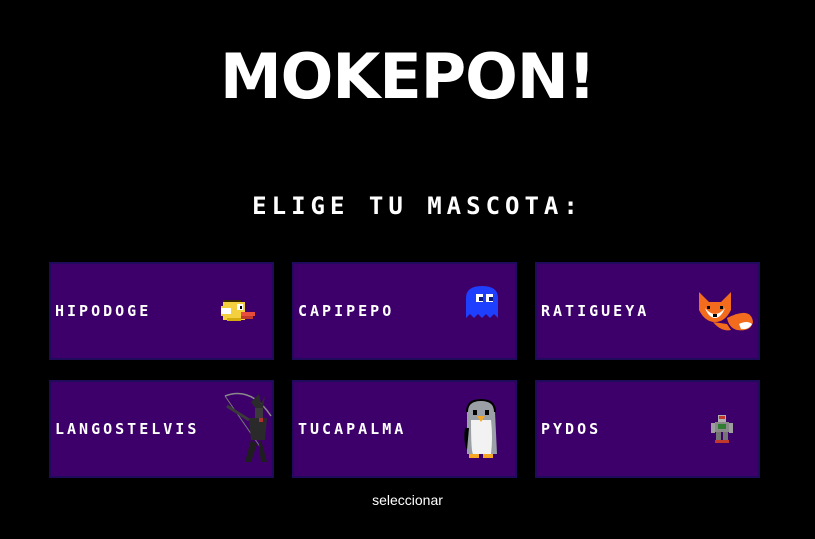 The image size is (815, 539). I want to click on pet-card-pydos: PYDOS, so click(647, 429).